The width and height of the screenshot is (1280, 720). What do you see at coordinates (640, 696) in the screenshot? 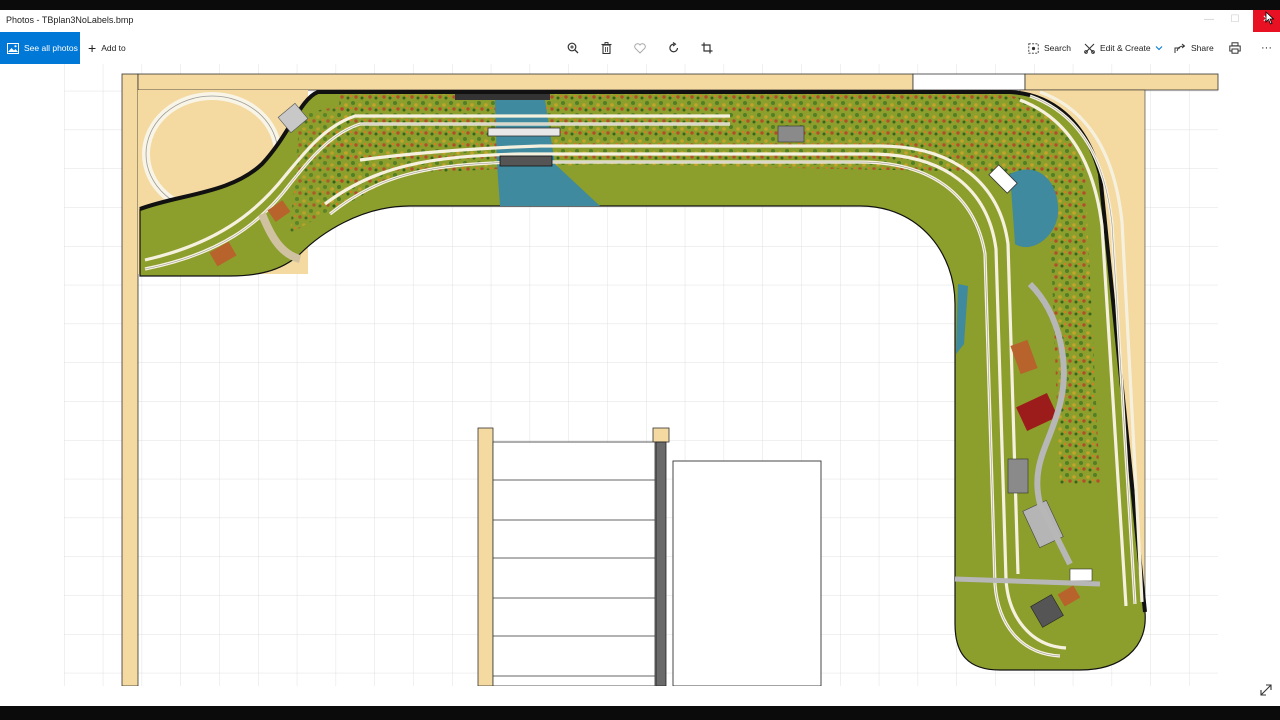
I see `bottom-bar` at bounding box center [640, 696].